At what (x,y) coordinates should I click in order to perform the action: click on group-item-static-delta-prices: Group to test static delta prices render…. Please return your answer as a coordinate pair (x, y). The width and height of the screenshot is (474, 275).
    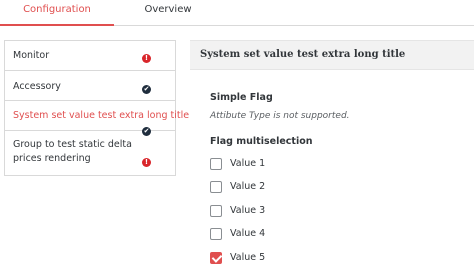
    Looking at the image, I should click on (90, 153).